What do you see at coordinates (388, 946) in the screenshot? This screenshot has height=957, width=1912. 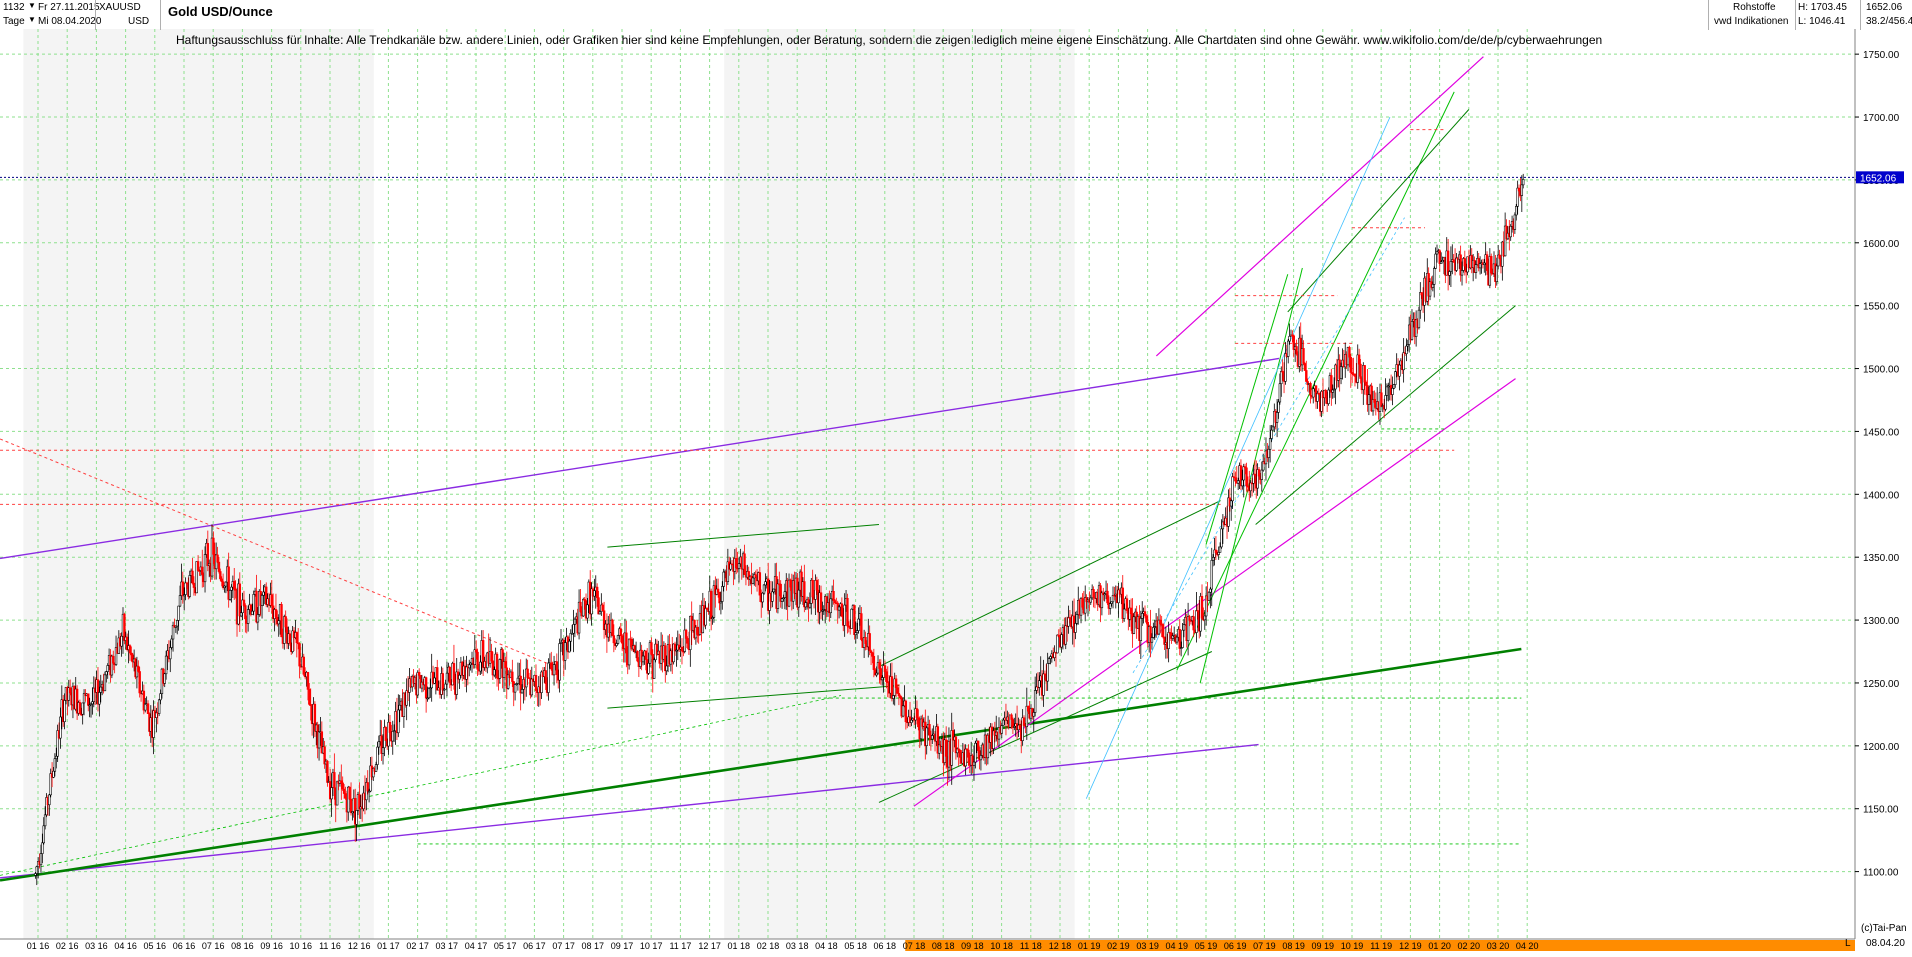 I see `x-tick-label: 01 17` at bounding box center [388, 946].